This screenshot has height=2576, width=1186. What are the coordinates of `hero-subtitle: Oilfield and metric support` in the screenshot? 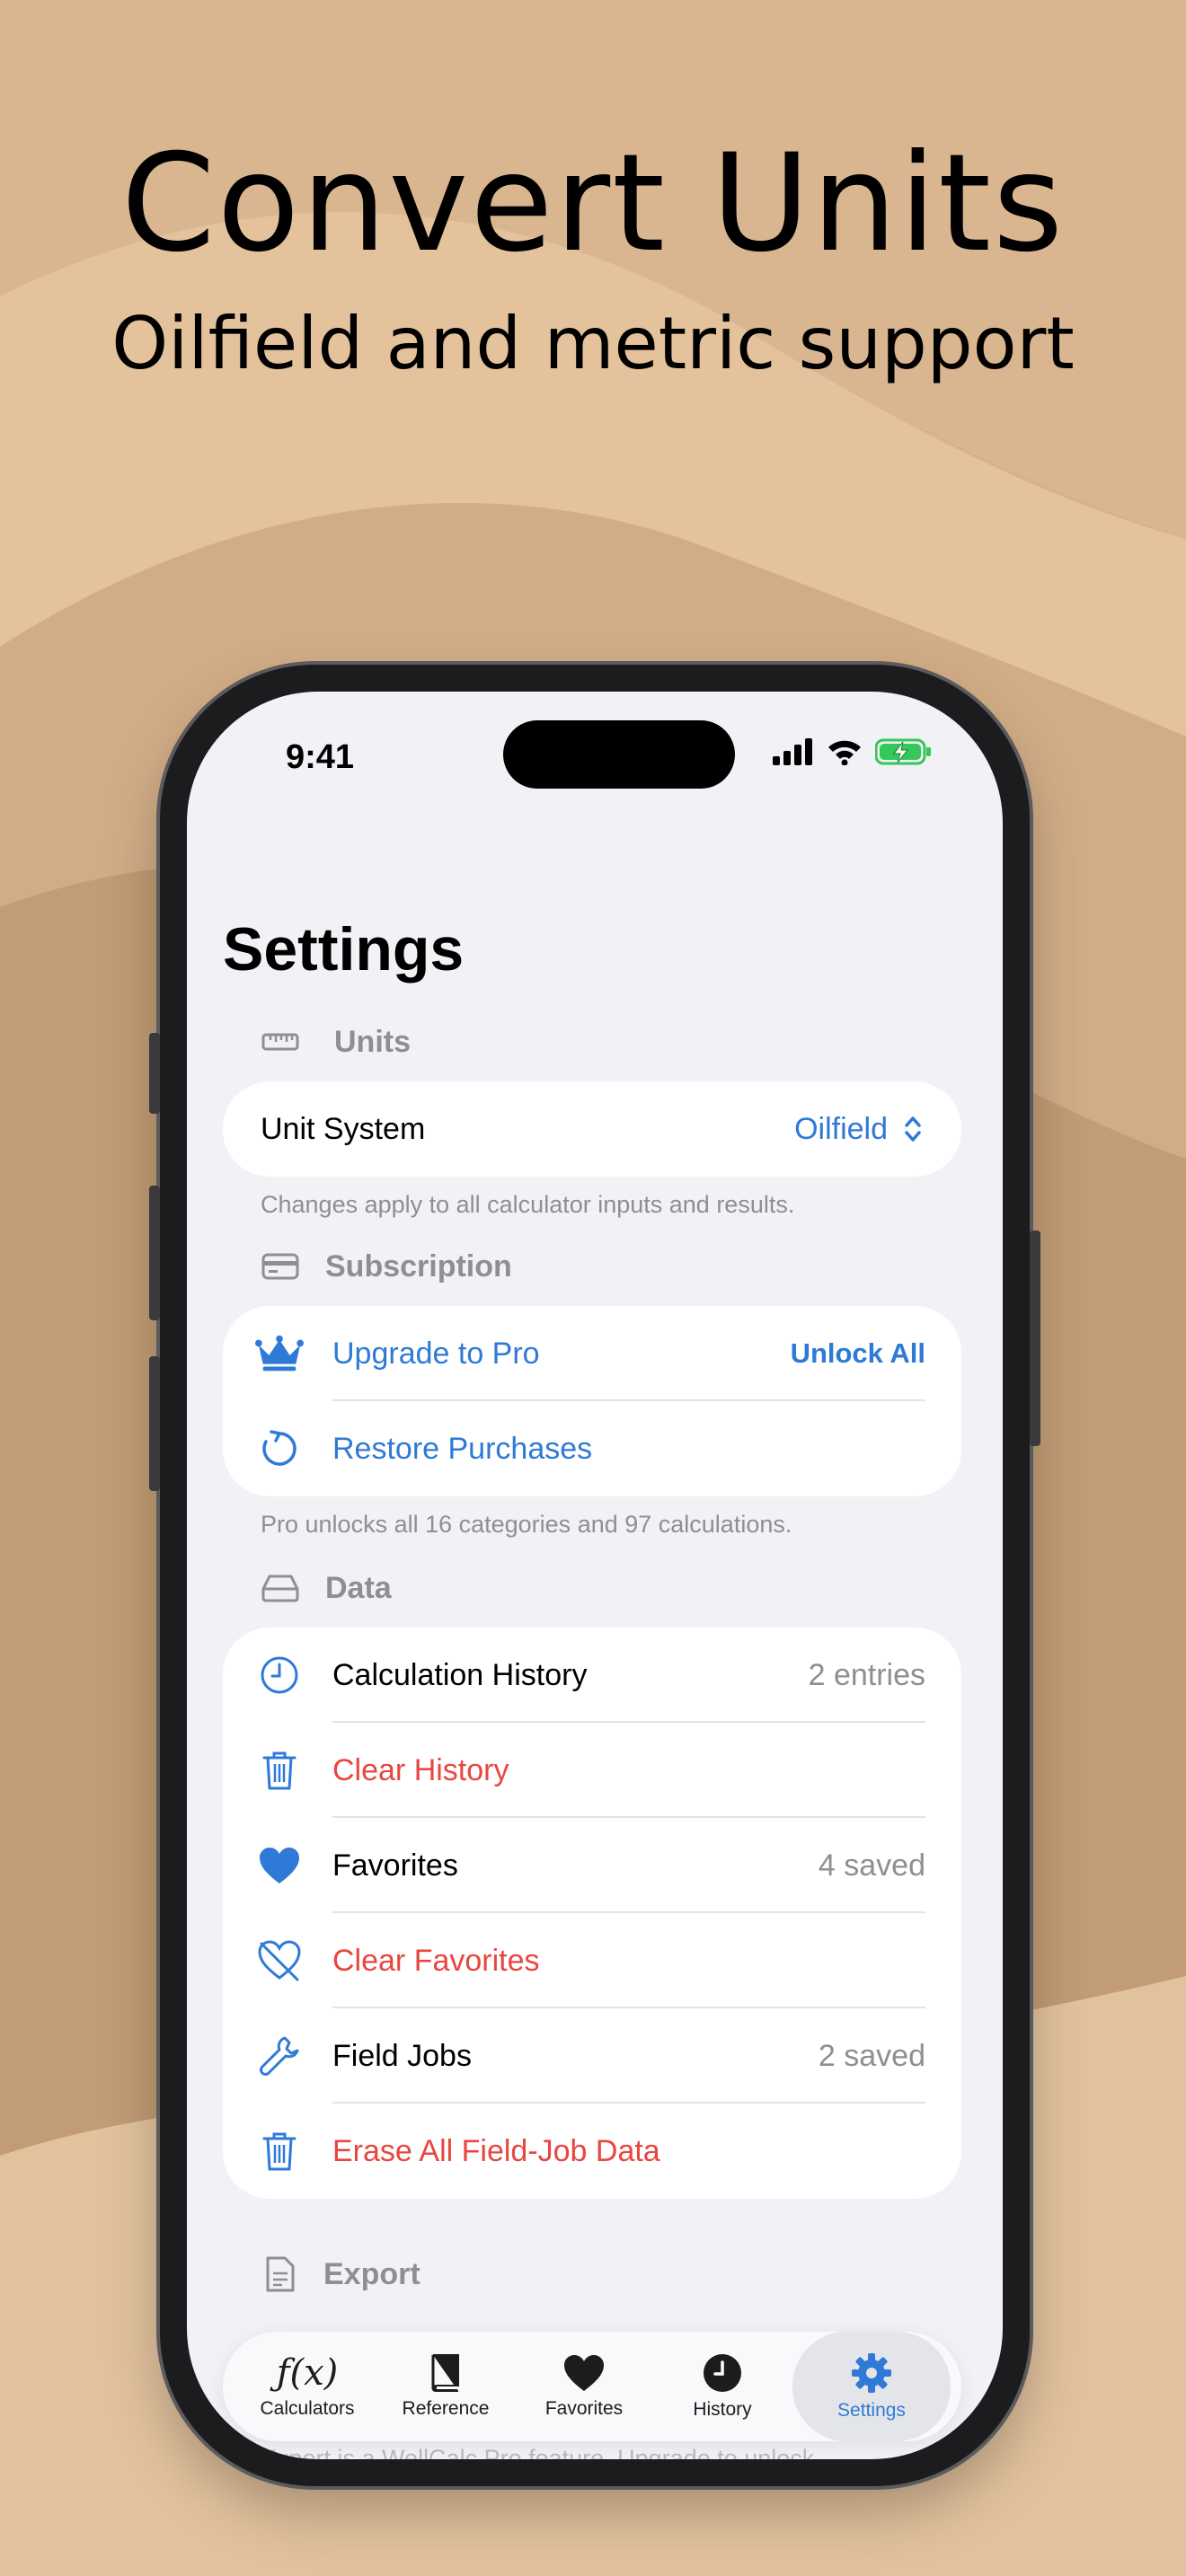 It's located at (593, 343).